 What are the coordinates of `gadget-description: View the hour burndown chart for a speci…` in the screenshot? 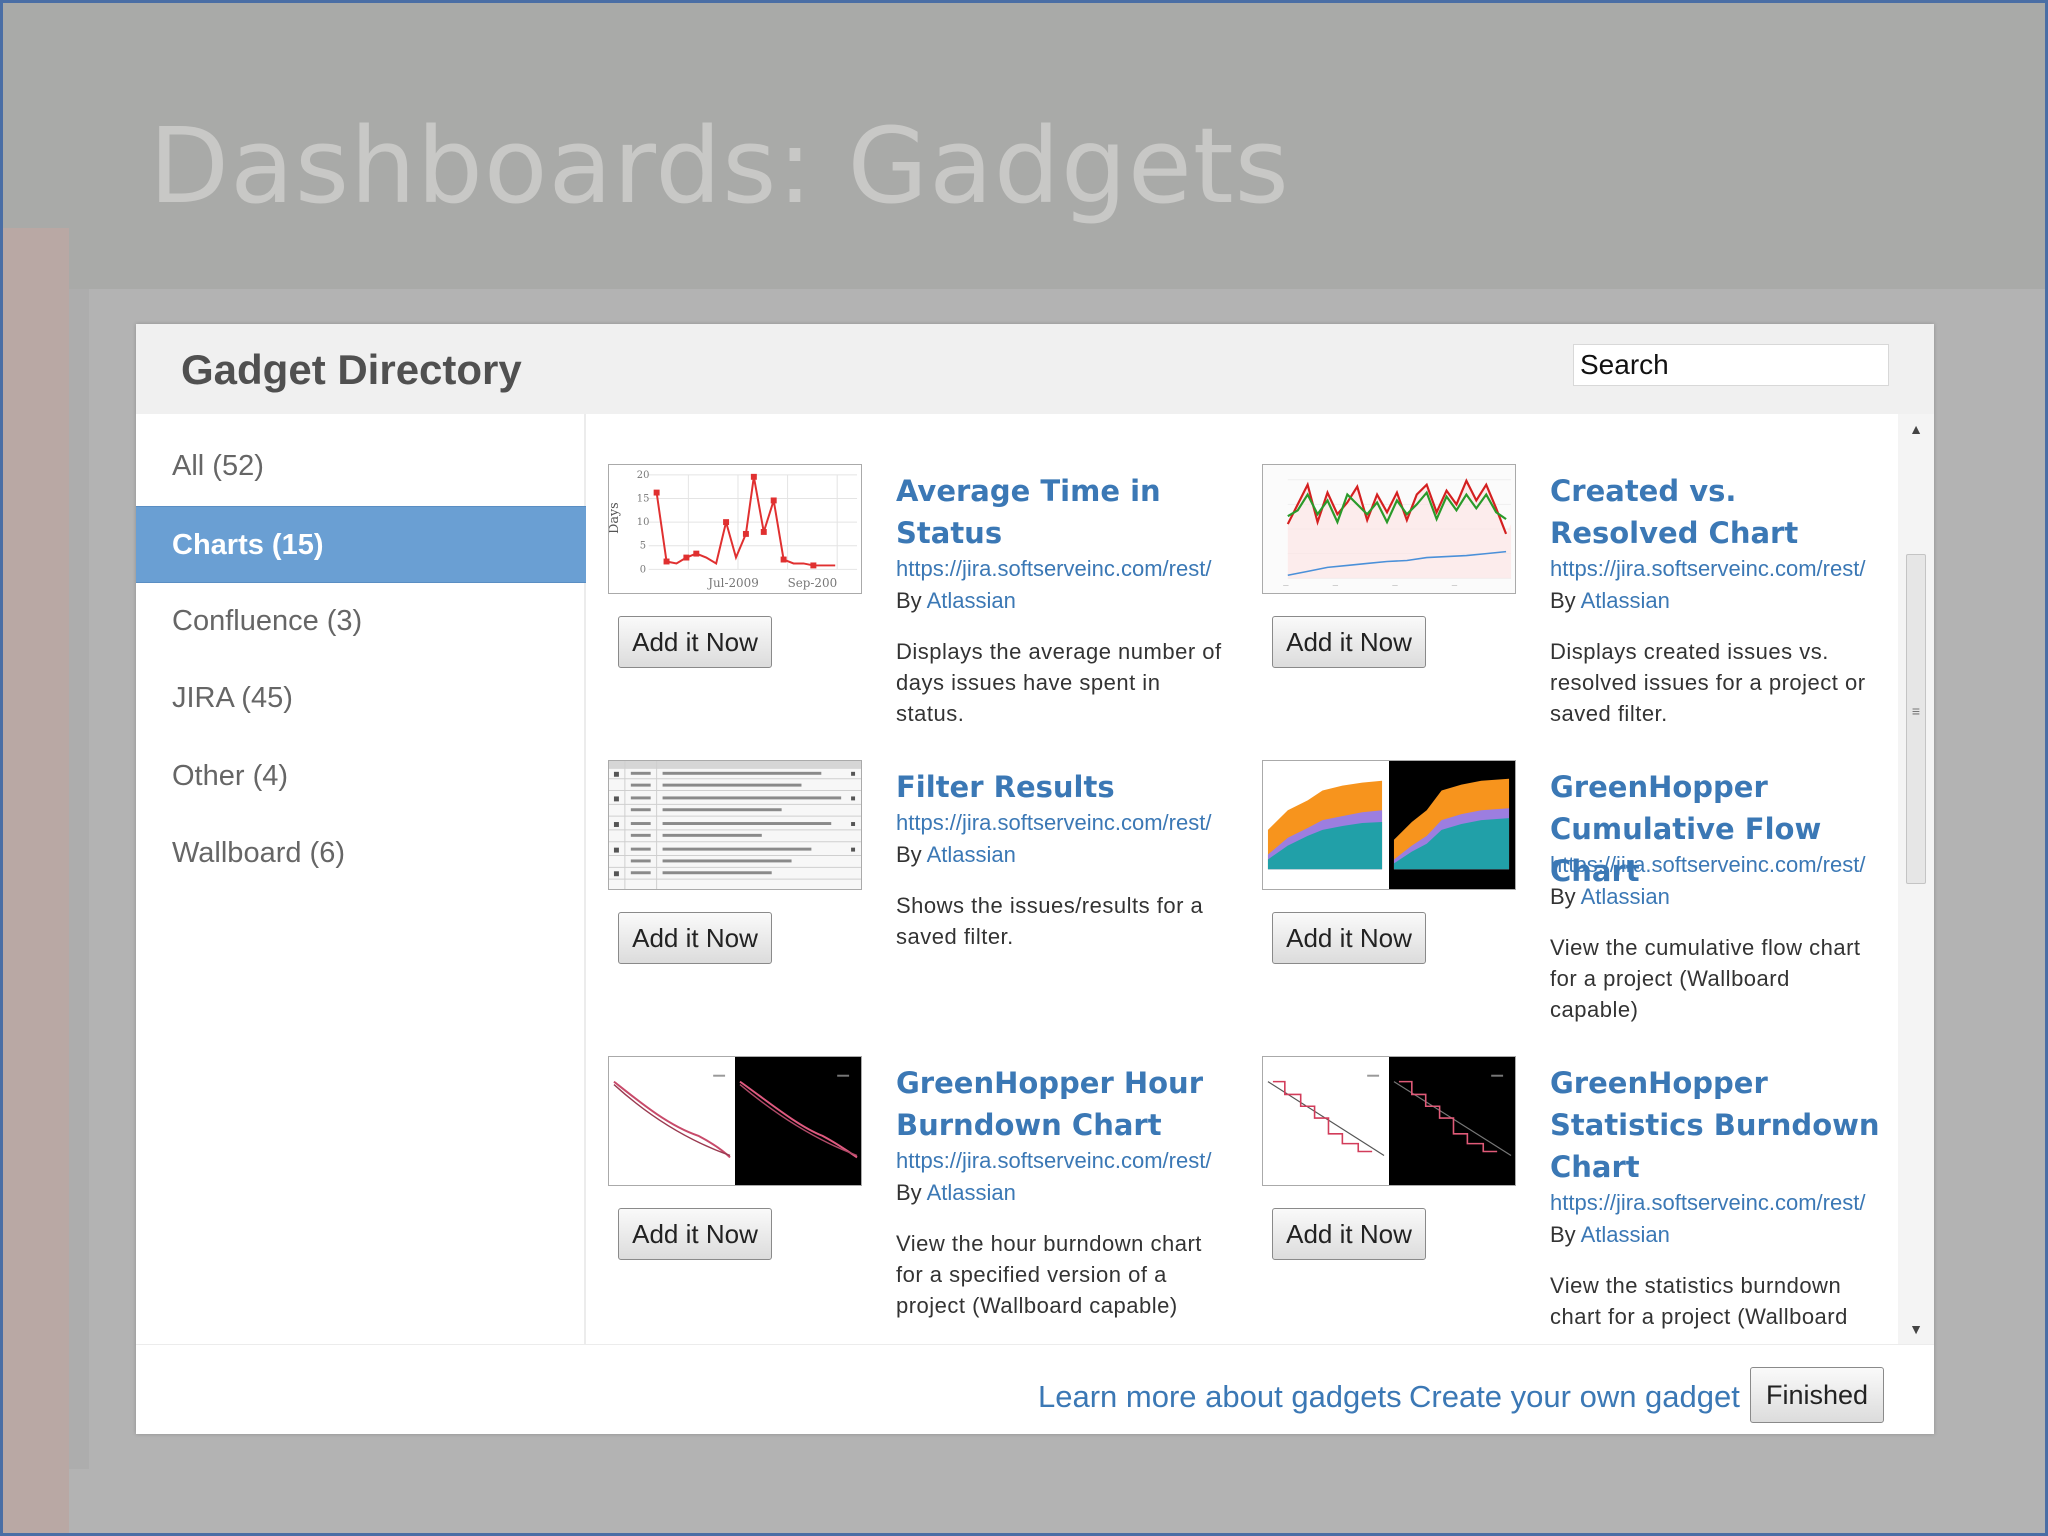 It's located at (1049, 1274).